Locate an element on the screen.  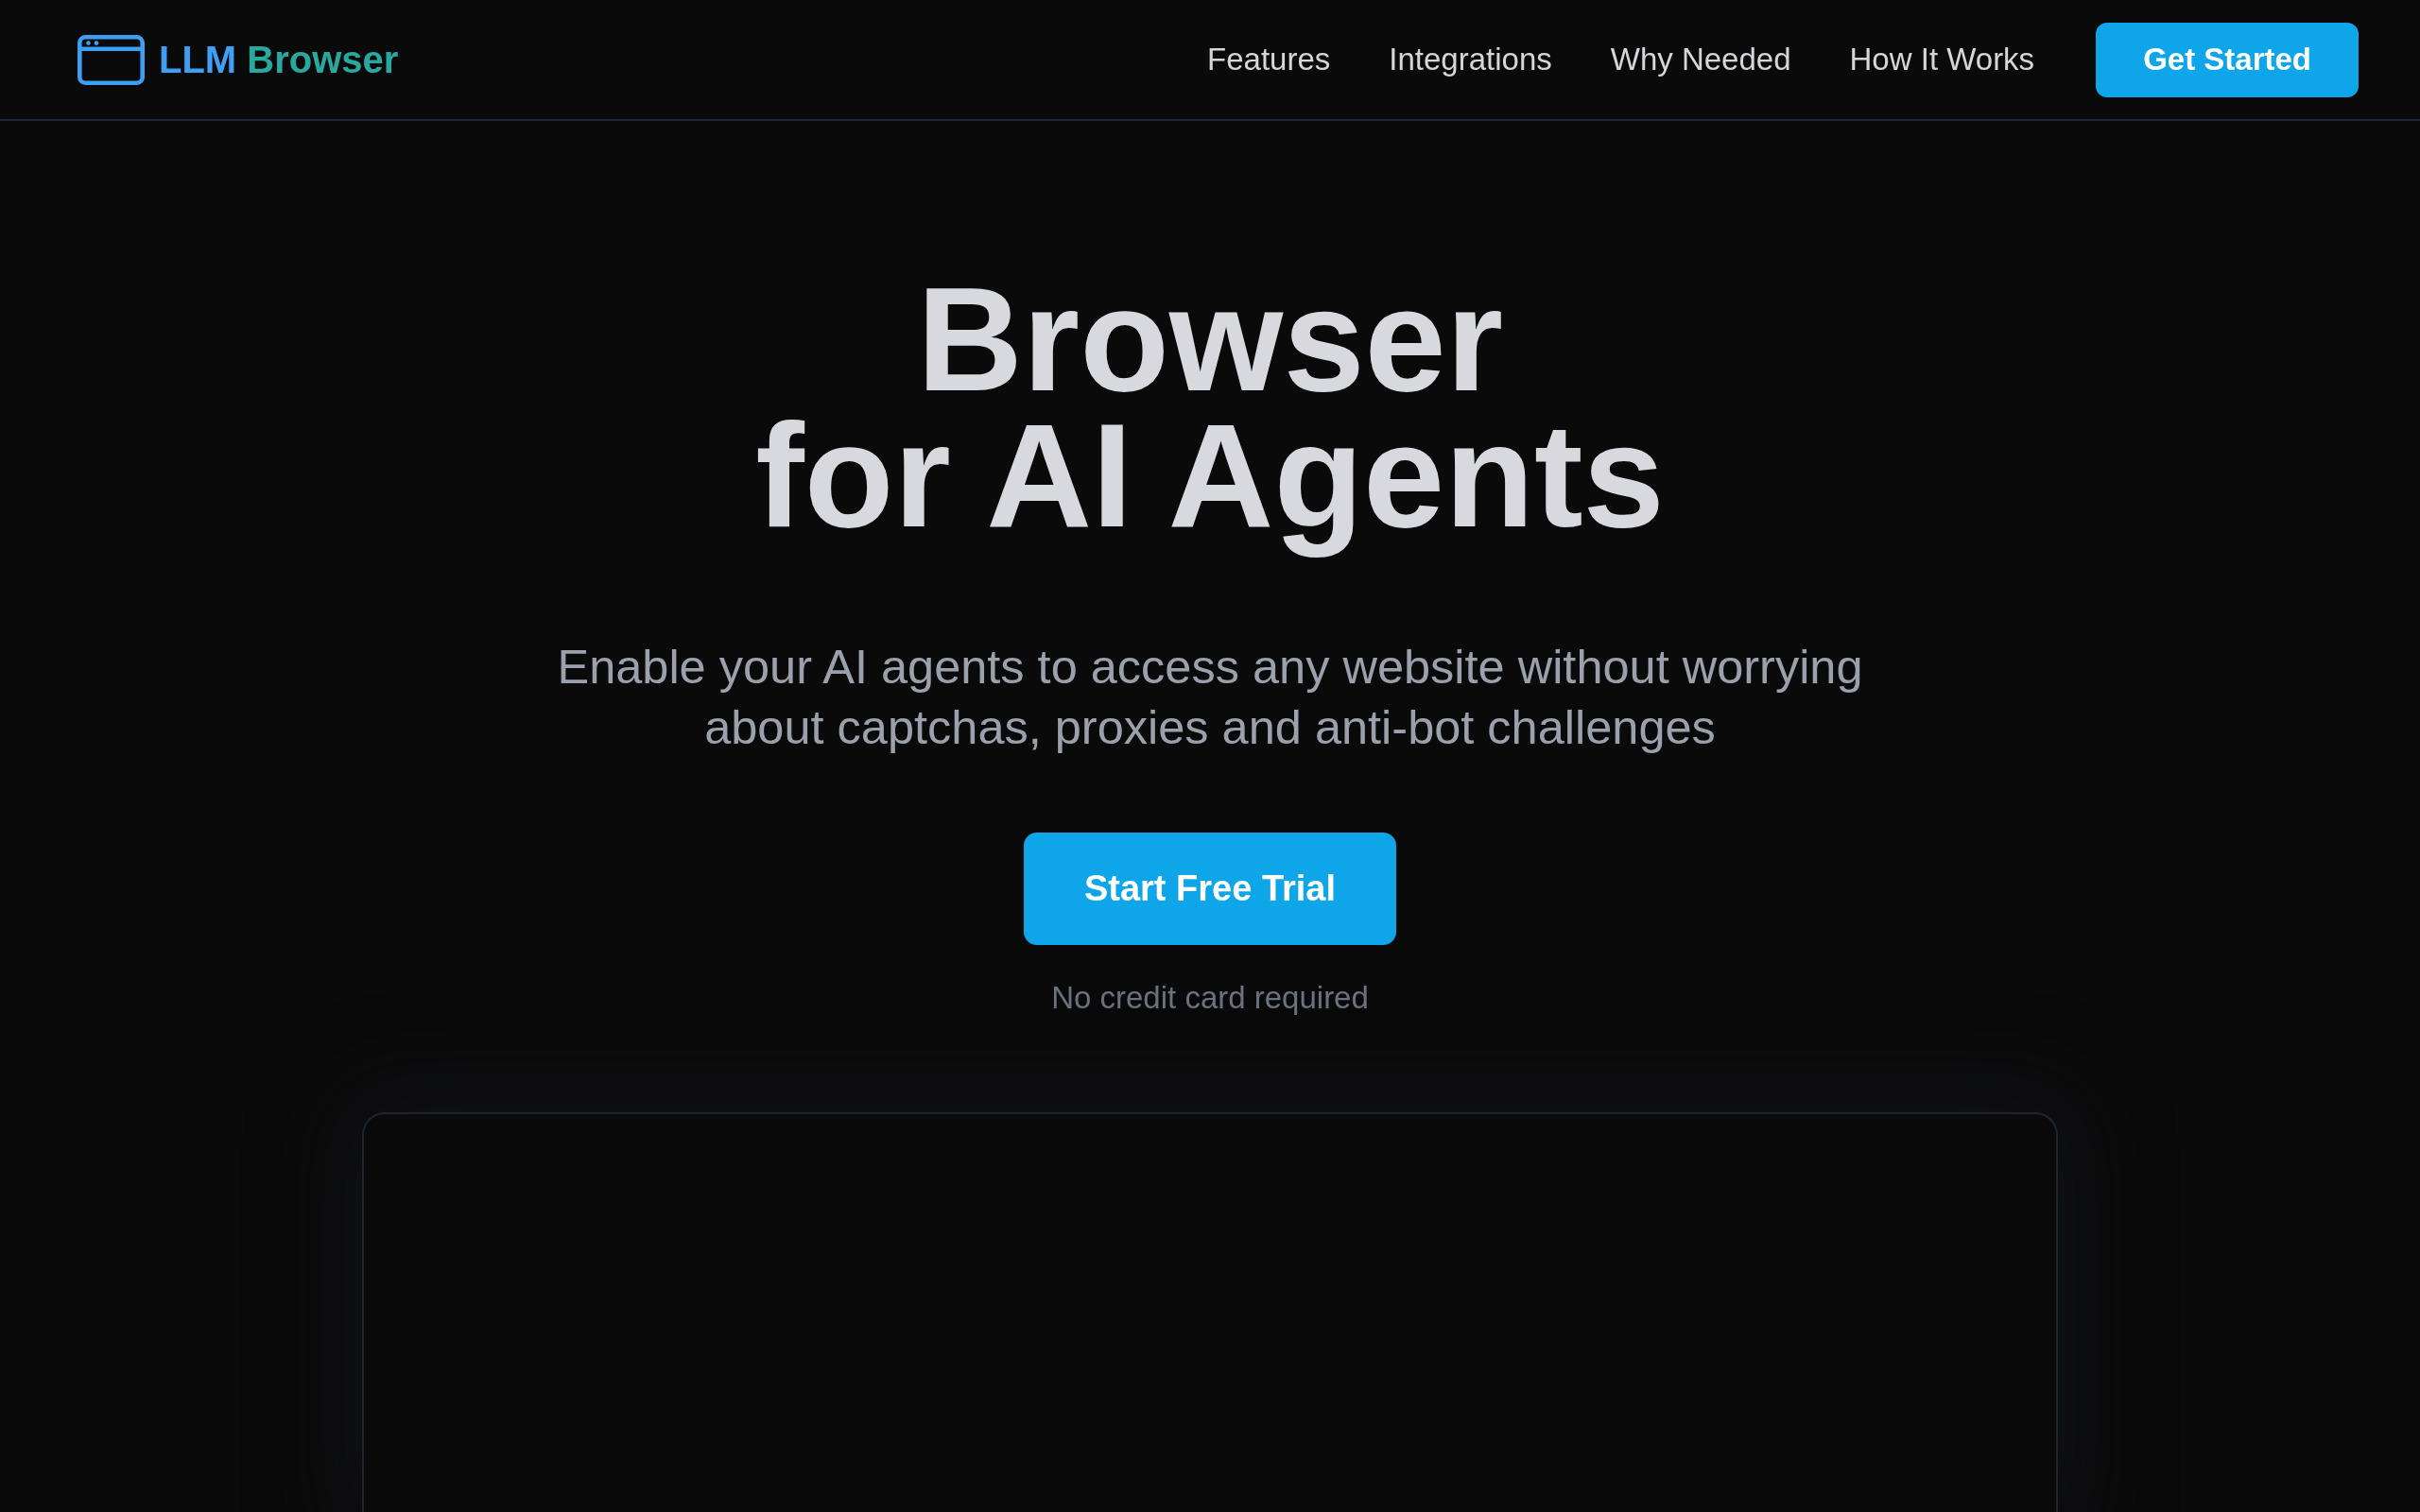
browser-window-icon is located at coordinates (111, 59).